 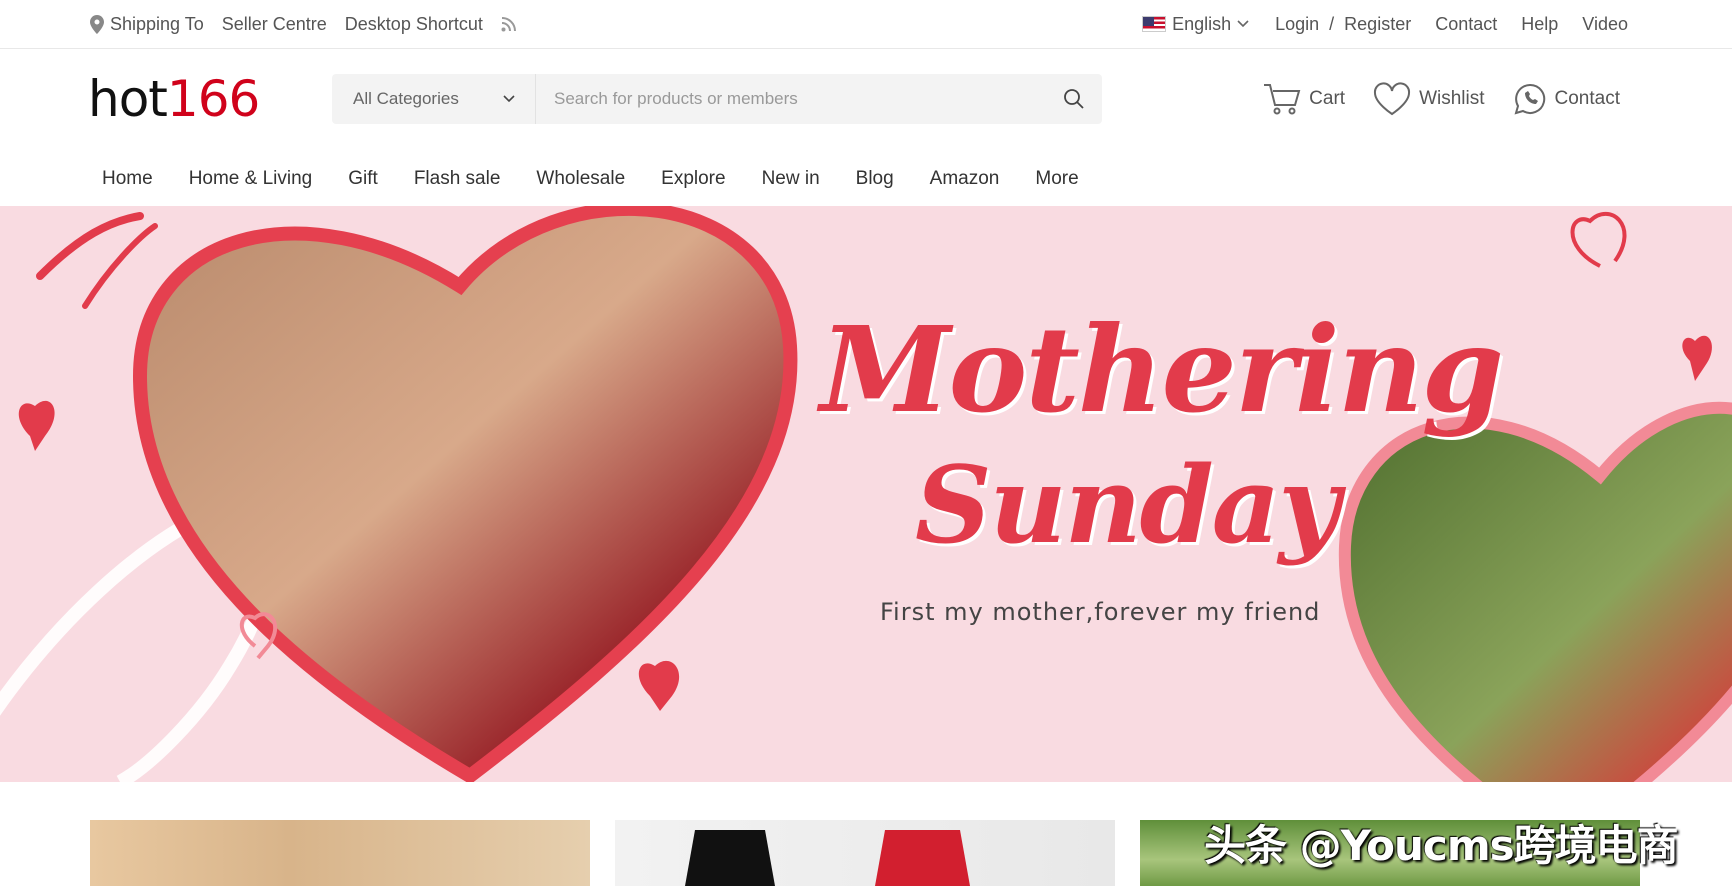 I want to click on location-pin-icon, so click(x=97, y=24).